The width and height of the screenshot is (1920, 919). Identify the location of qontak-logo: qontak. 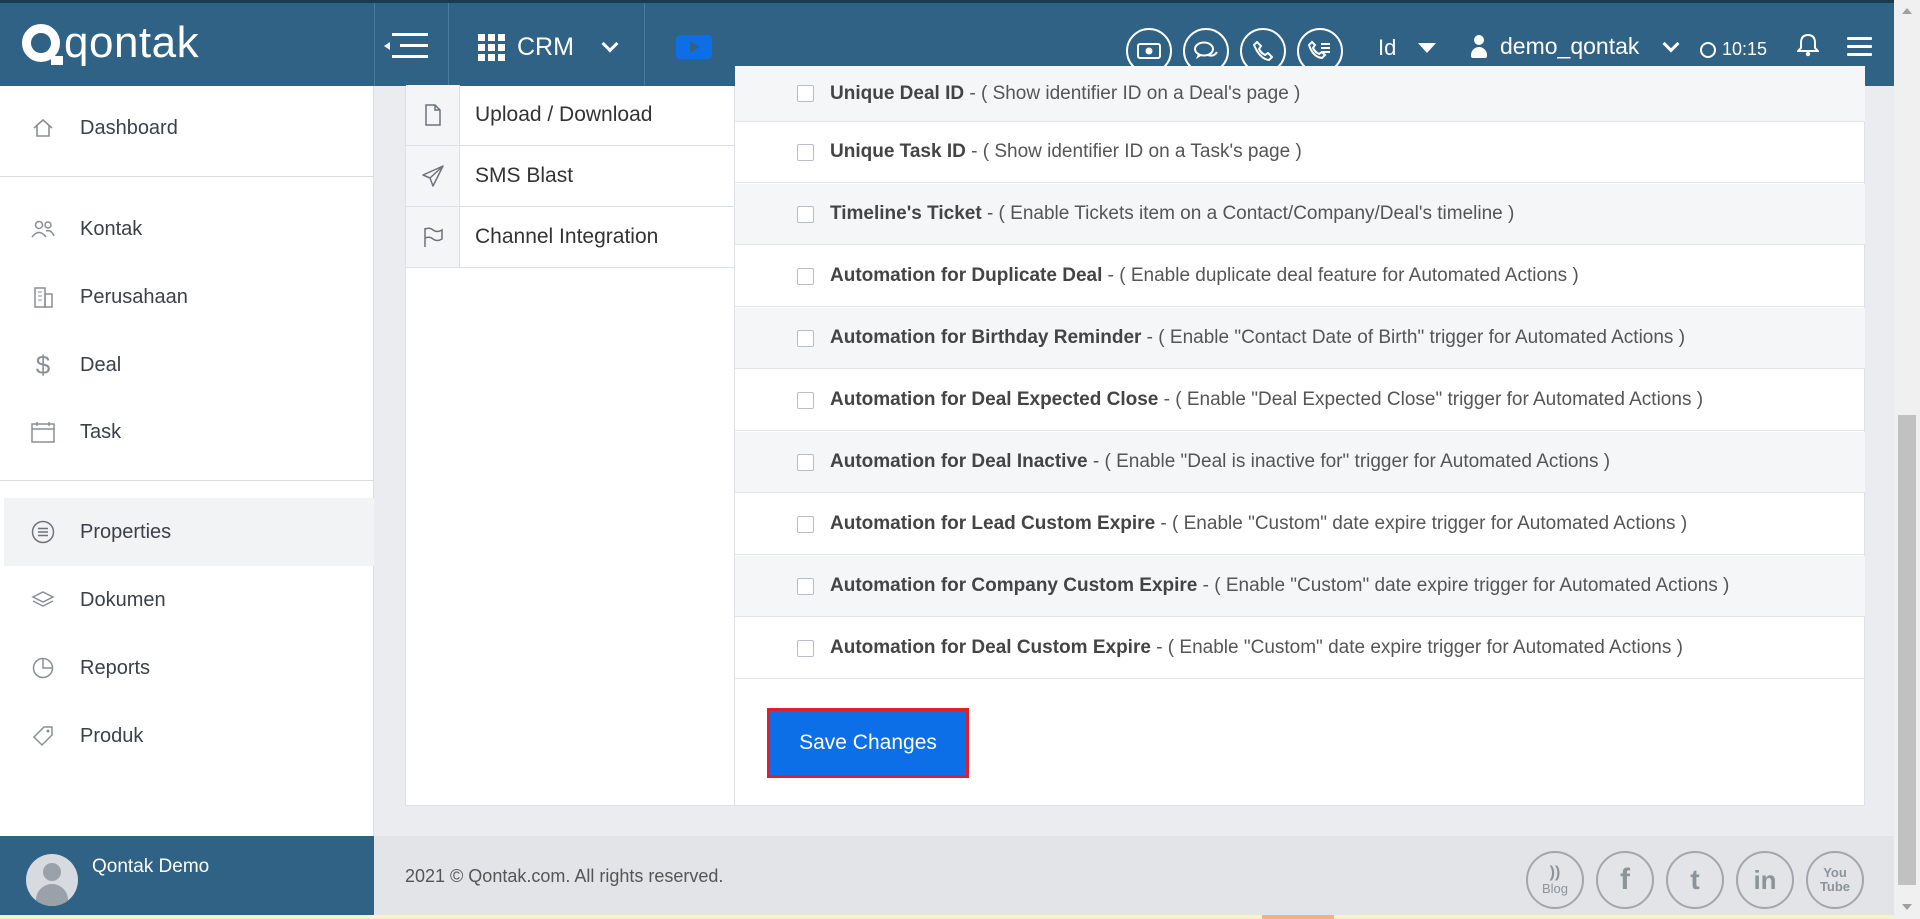
(110, 43).